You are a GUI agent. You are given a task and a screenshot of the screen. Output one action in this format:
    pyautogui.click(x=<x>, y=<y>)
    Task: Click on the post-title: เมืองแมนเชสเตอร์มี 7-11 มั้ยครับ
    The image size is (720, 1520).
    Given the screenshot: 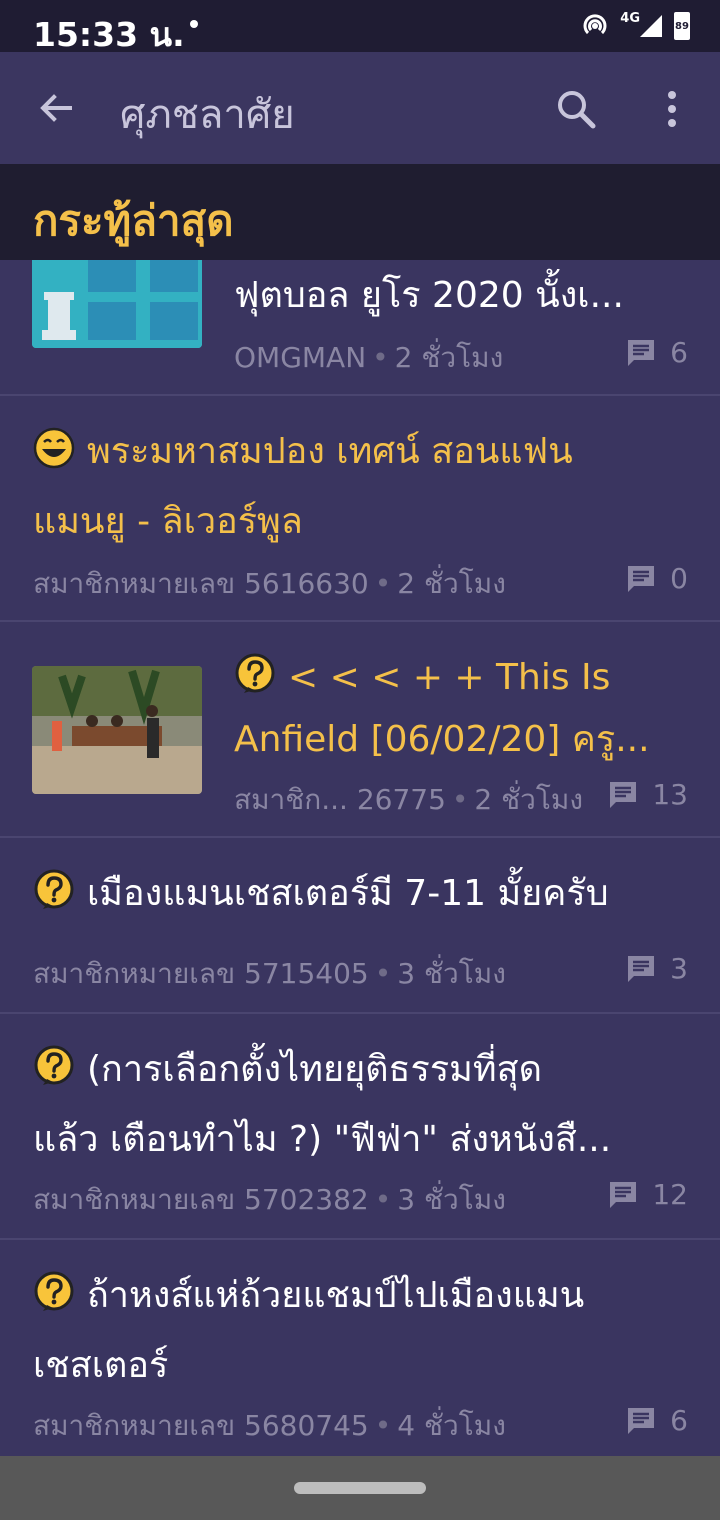 What is the action you would take?
    pyautogui.click(x=363, y=894)
    